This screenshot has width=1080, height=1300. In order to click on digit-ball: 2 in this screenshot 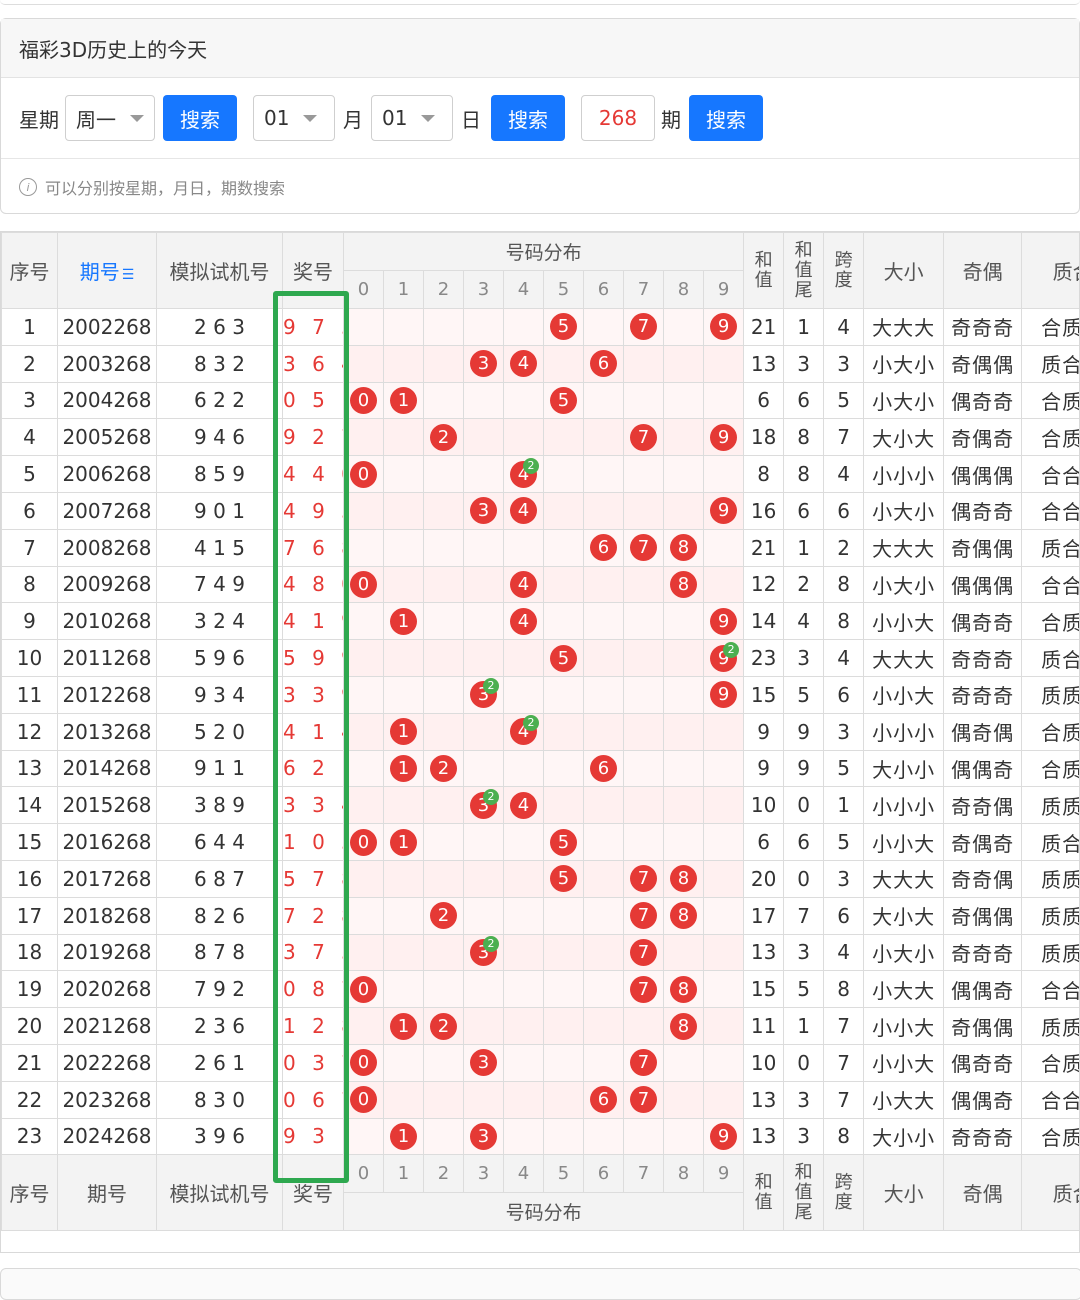, I will do `click(443, 915)`.